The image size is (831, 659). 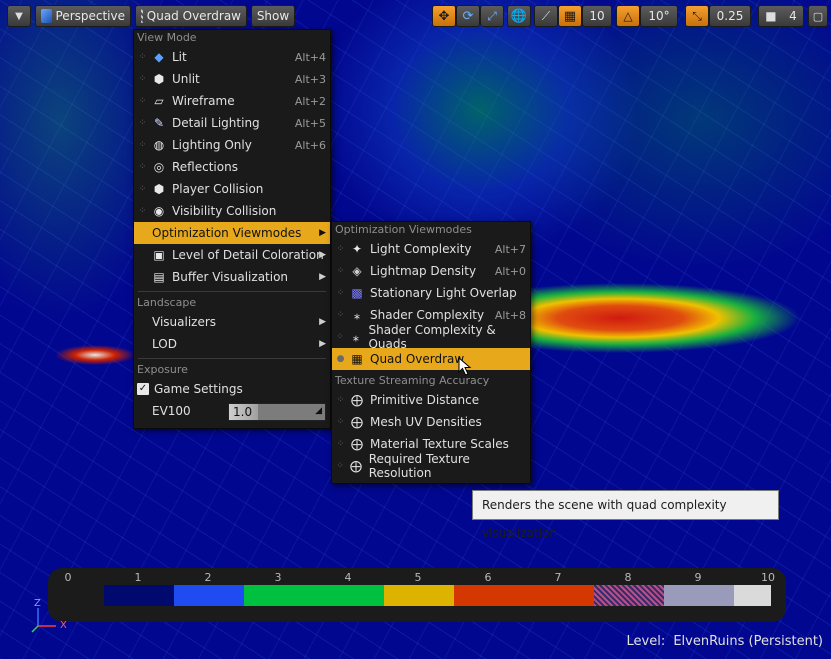 I want to click on menu-item-wireframe: ⁘ ▱ Wireframe Alt+2, so click(x=232, y=101).